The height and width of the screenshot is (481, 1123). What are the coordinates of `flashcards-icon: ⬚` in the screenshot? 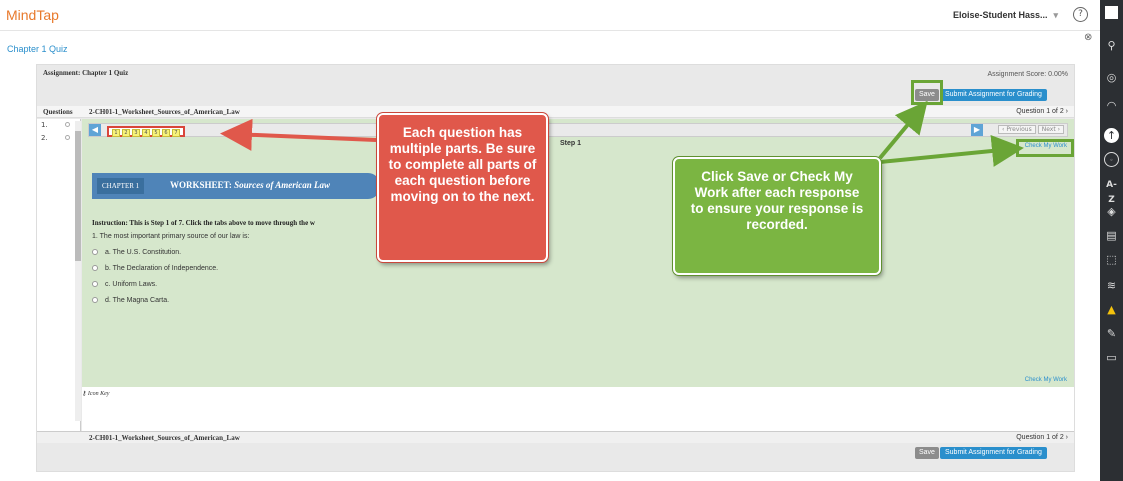 It's located at (1111, 259).